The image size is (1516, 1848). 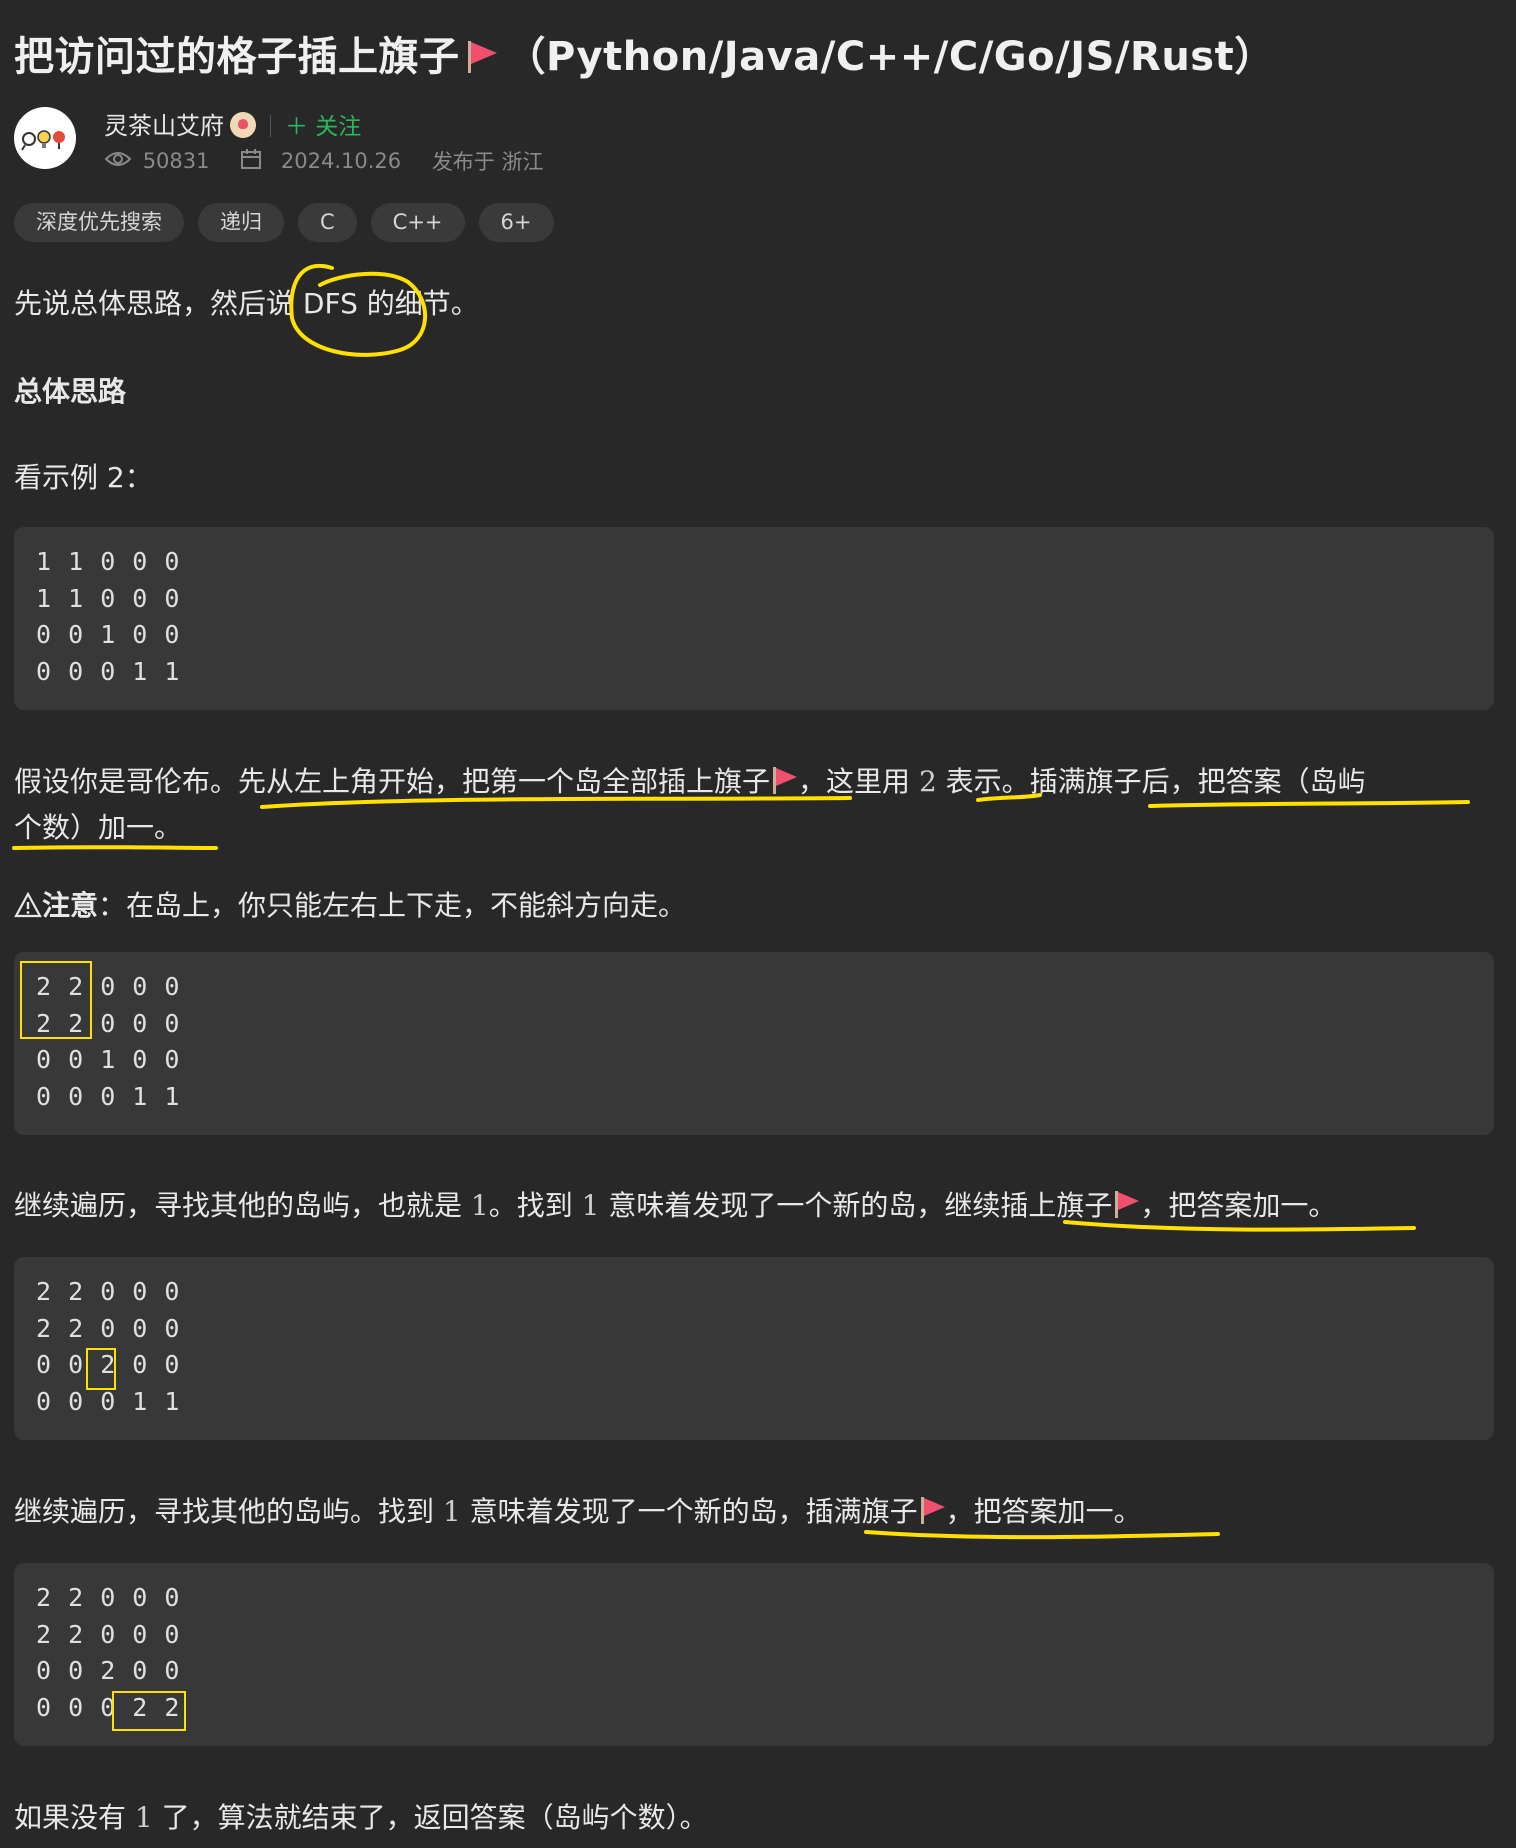 What do you see at coordinates (927, 781) in the screenshot?
I see `para1-number: 2` at bounding box center [927, 781].